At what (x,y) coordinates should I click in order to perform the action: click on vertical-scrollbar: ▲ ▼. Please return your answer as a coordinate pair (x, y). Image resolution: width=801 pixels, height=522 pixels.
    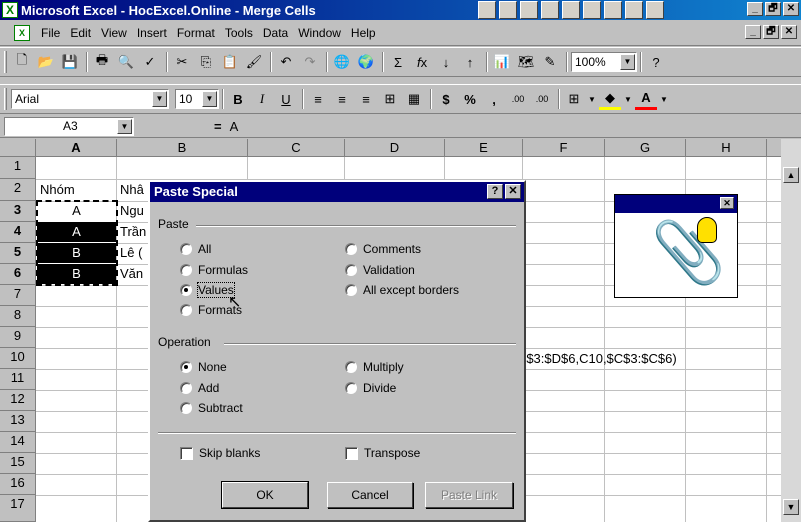
    Looking at the image, I should click on (791, 330).